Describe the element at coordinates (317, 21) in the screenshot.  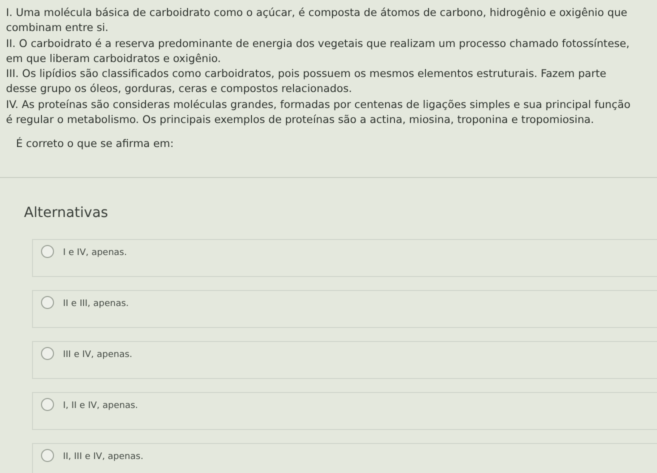
I see `statement-text: I. Uma molécula básica de carboidrato como o açúcar, é composta de átomos de carbono, hidrogênio e oxigênio que combinam entre si.` at that location.